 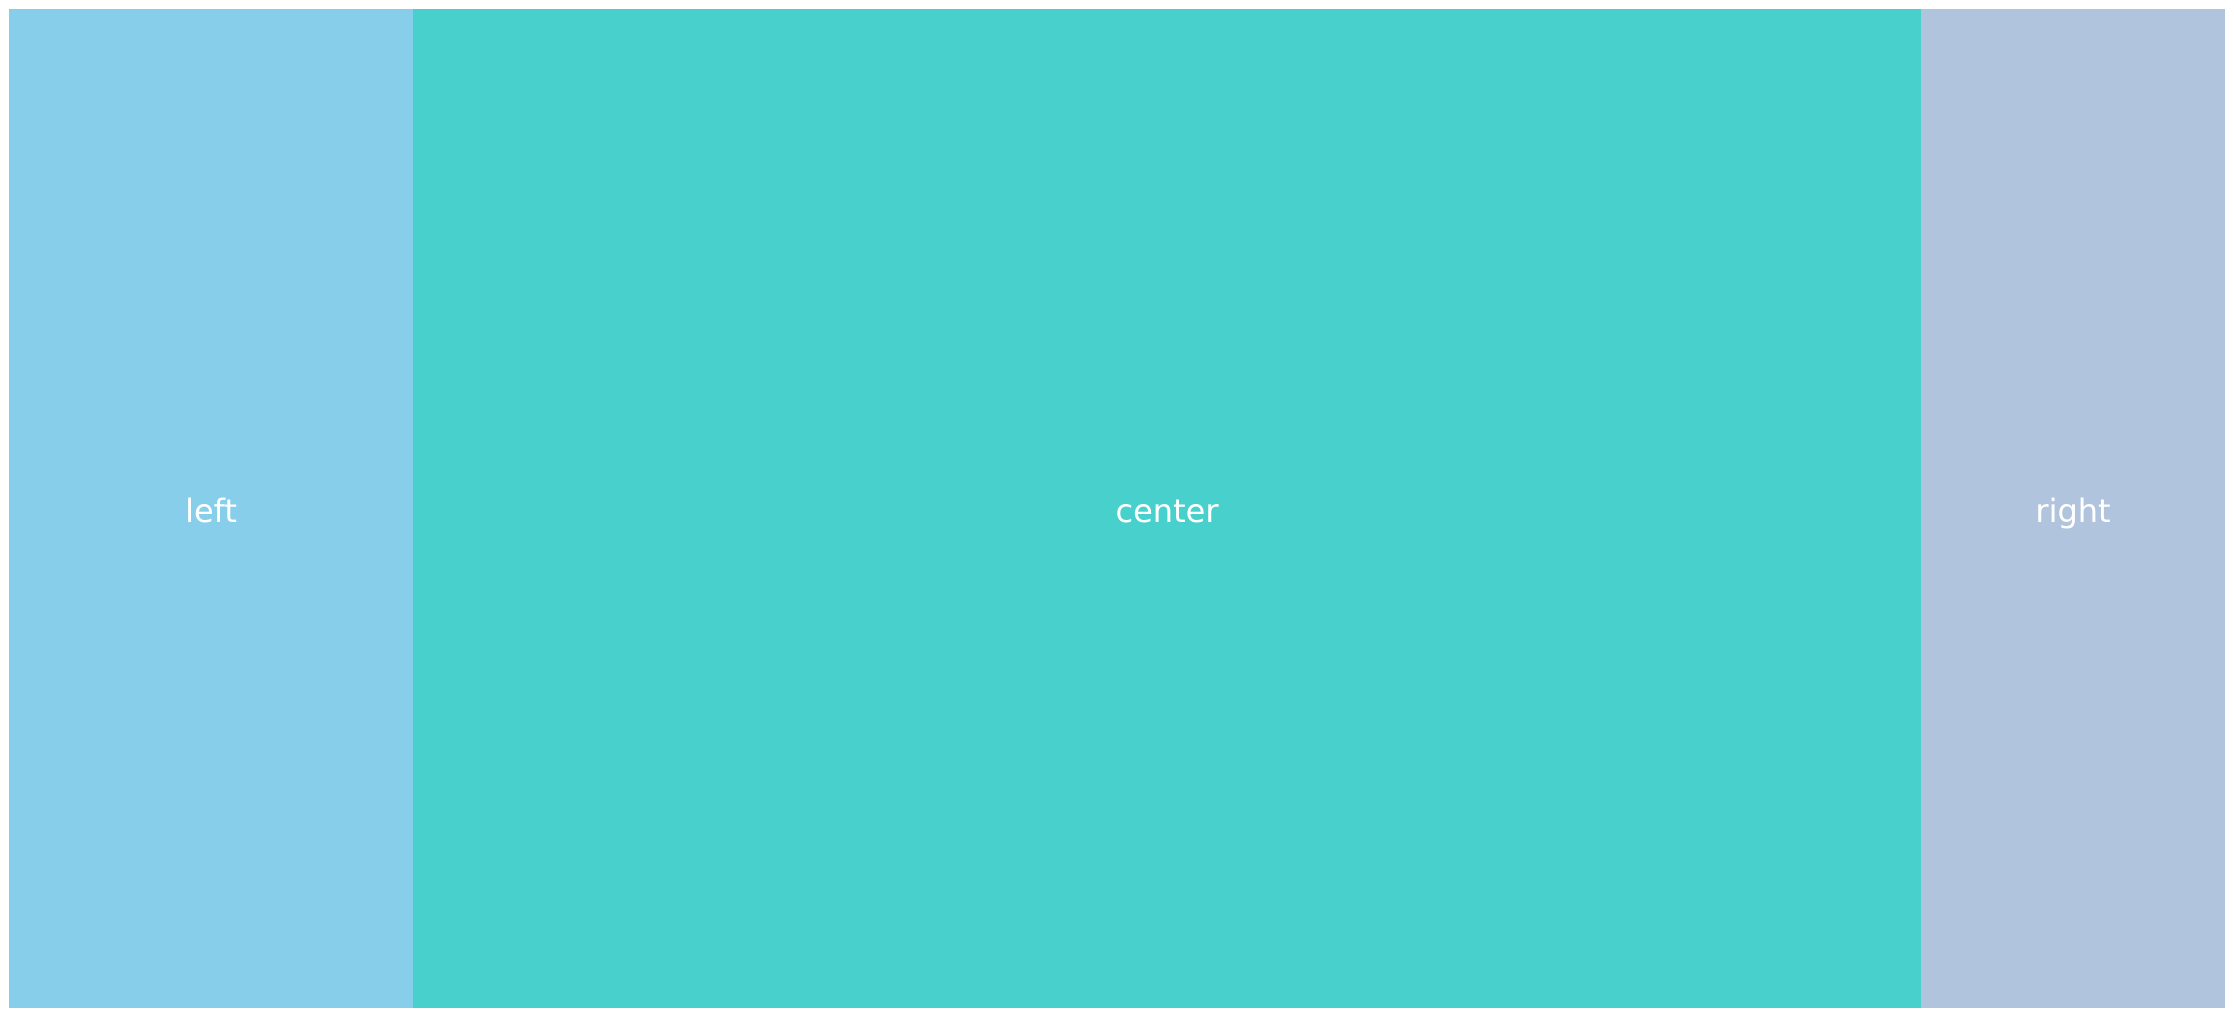 I want to click on right-panel-label: right, so click(x=2073, y=510).